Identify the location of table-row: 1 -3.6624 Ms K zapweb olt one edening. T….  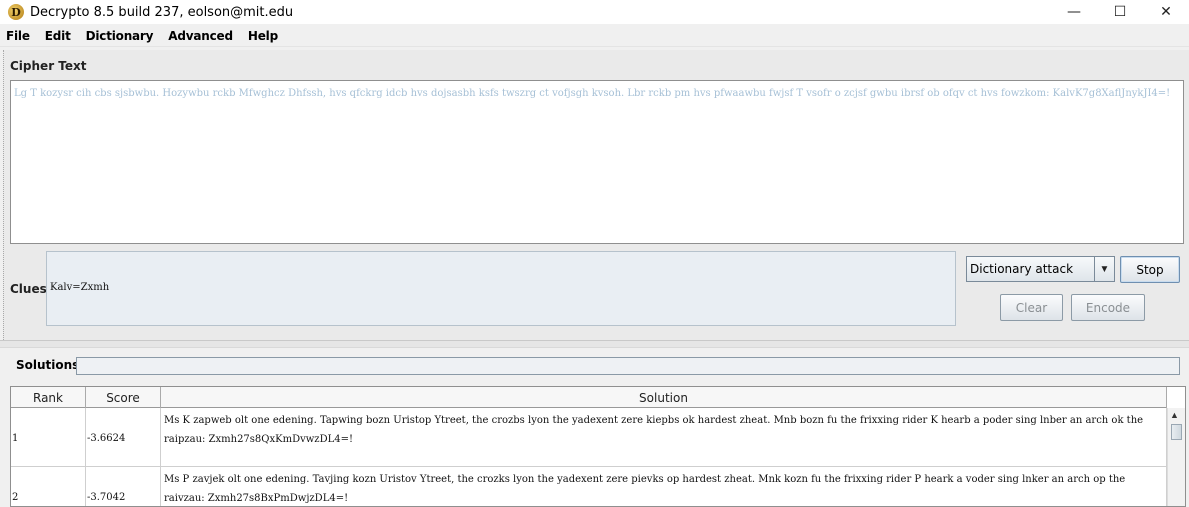
(589, 437).